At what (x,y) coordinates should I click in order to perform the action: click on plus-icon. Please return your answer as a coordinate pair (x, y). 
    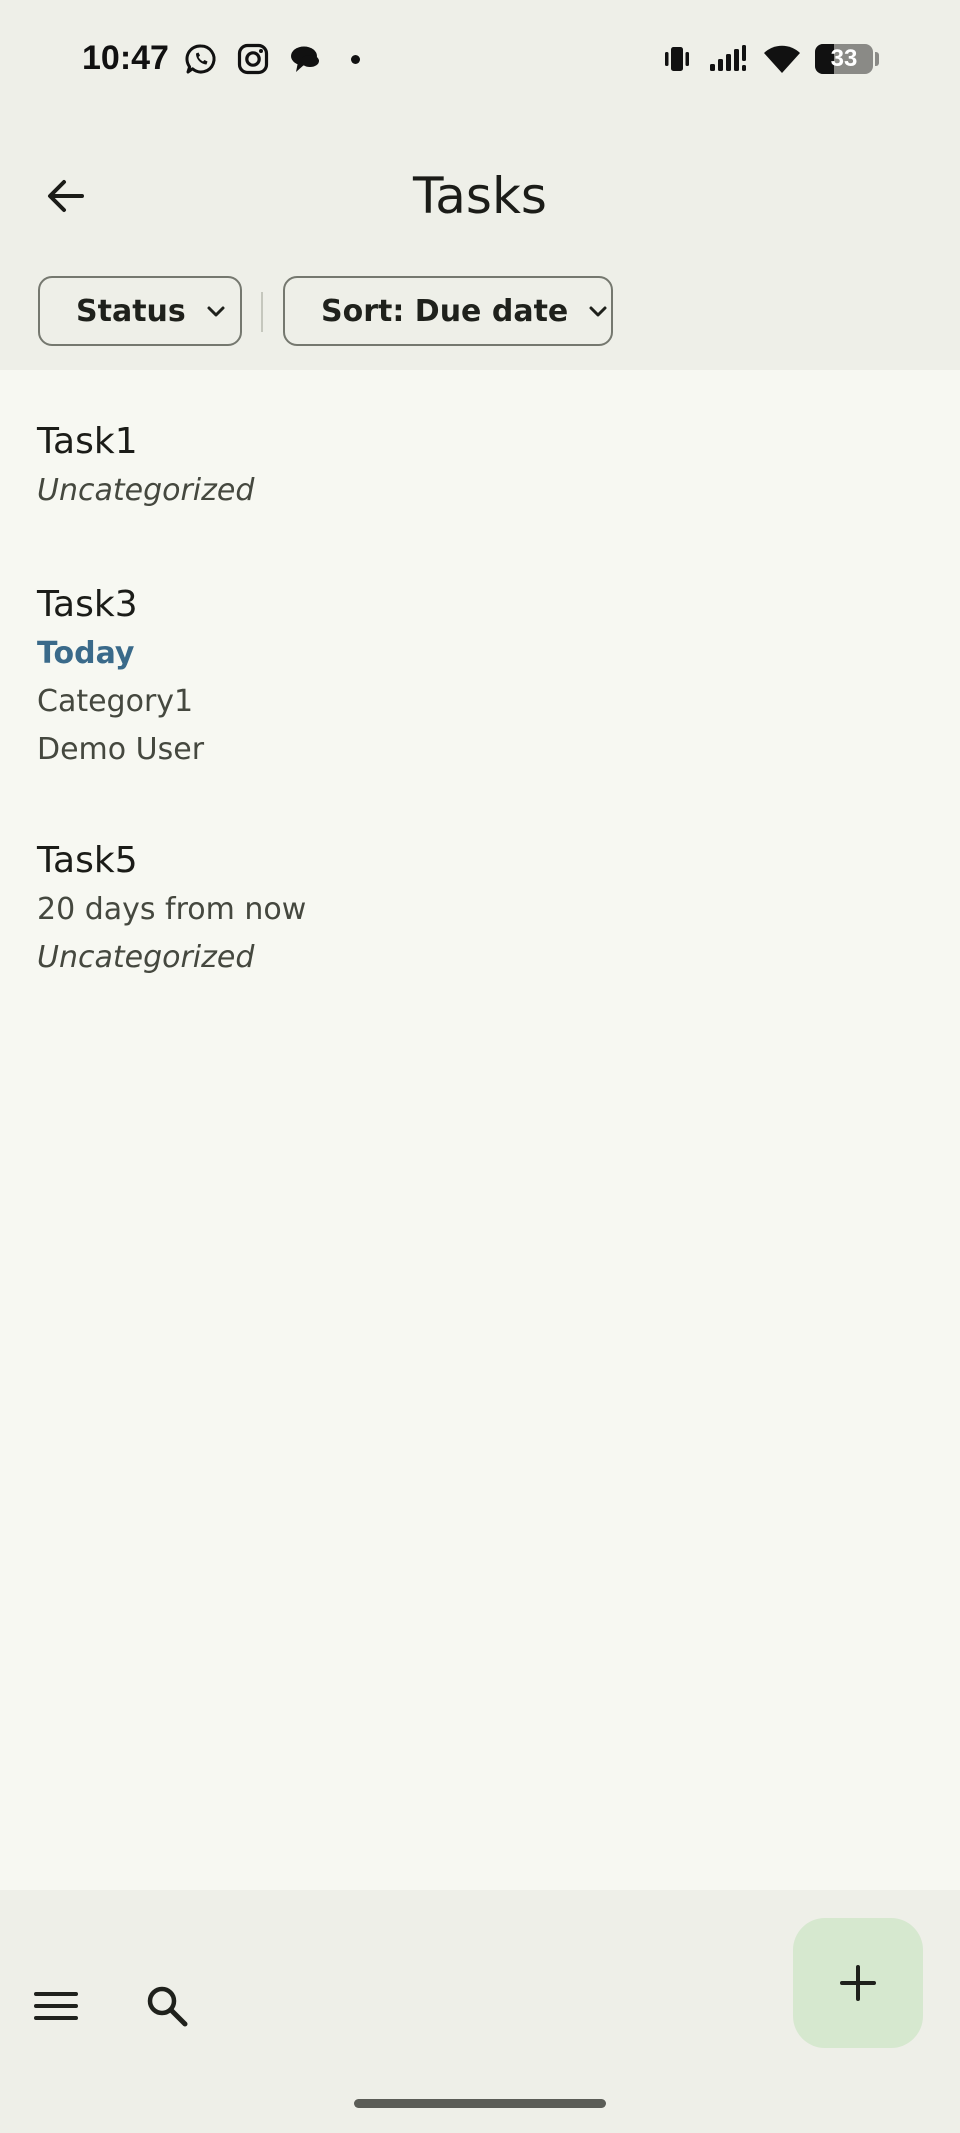
    Looking at the image, I should click on (858, 1983).